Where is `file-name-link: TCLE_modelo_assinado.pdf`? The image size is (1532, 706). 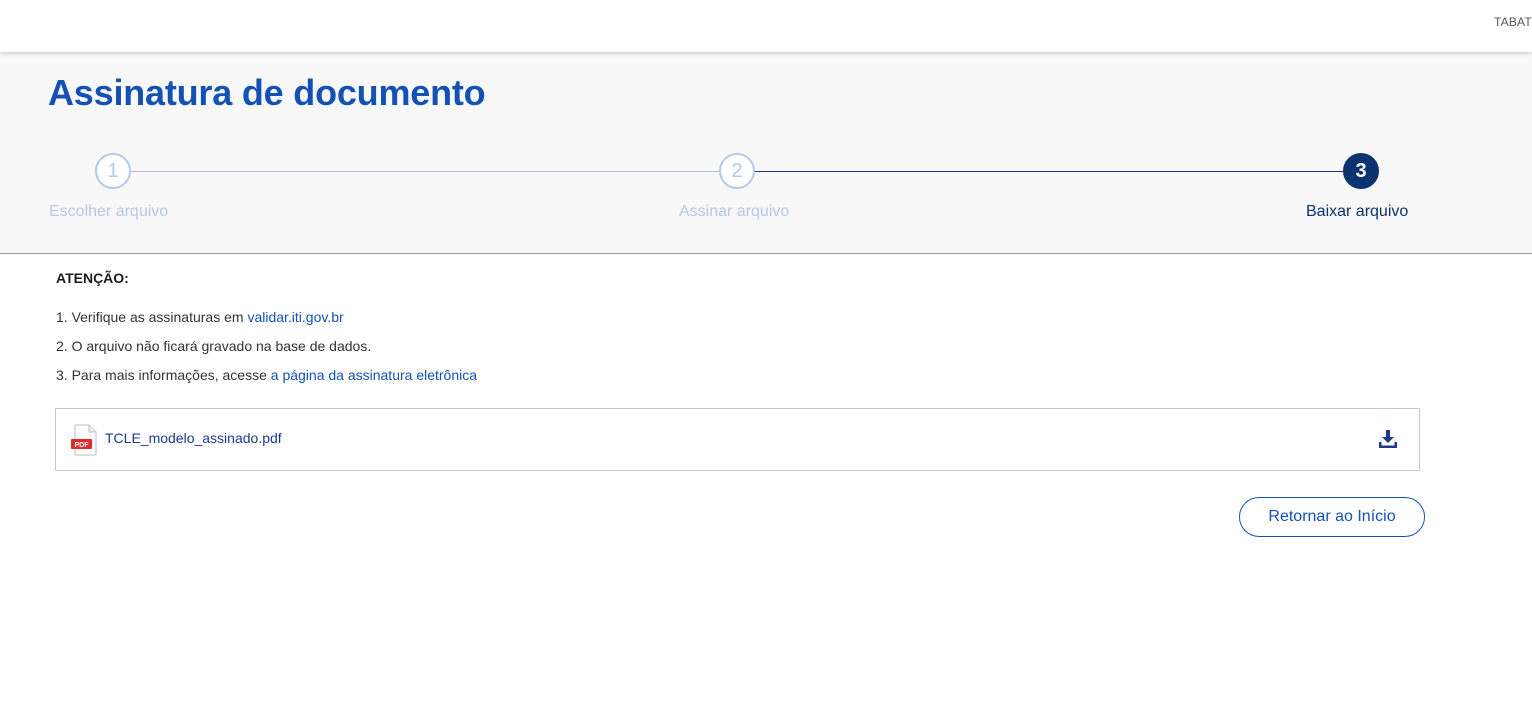 file-name-link: TCLE_modelo_assinado.pdf is located at coordinates (193, 438).